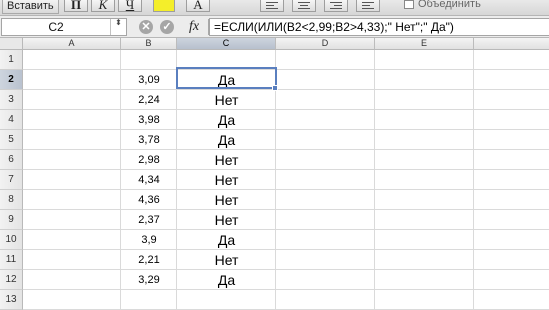 This screenshot has height=310, width=549. Describe the element at coordinates (149, 100) in the screenshot. I see `cell-b3: 2,24` at that location.